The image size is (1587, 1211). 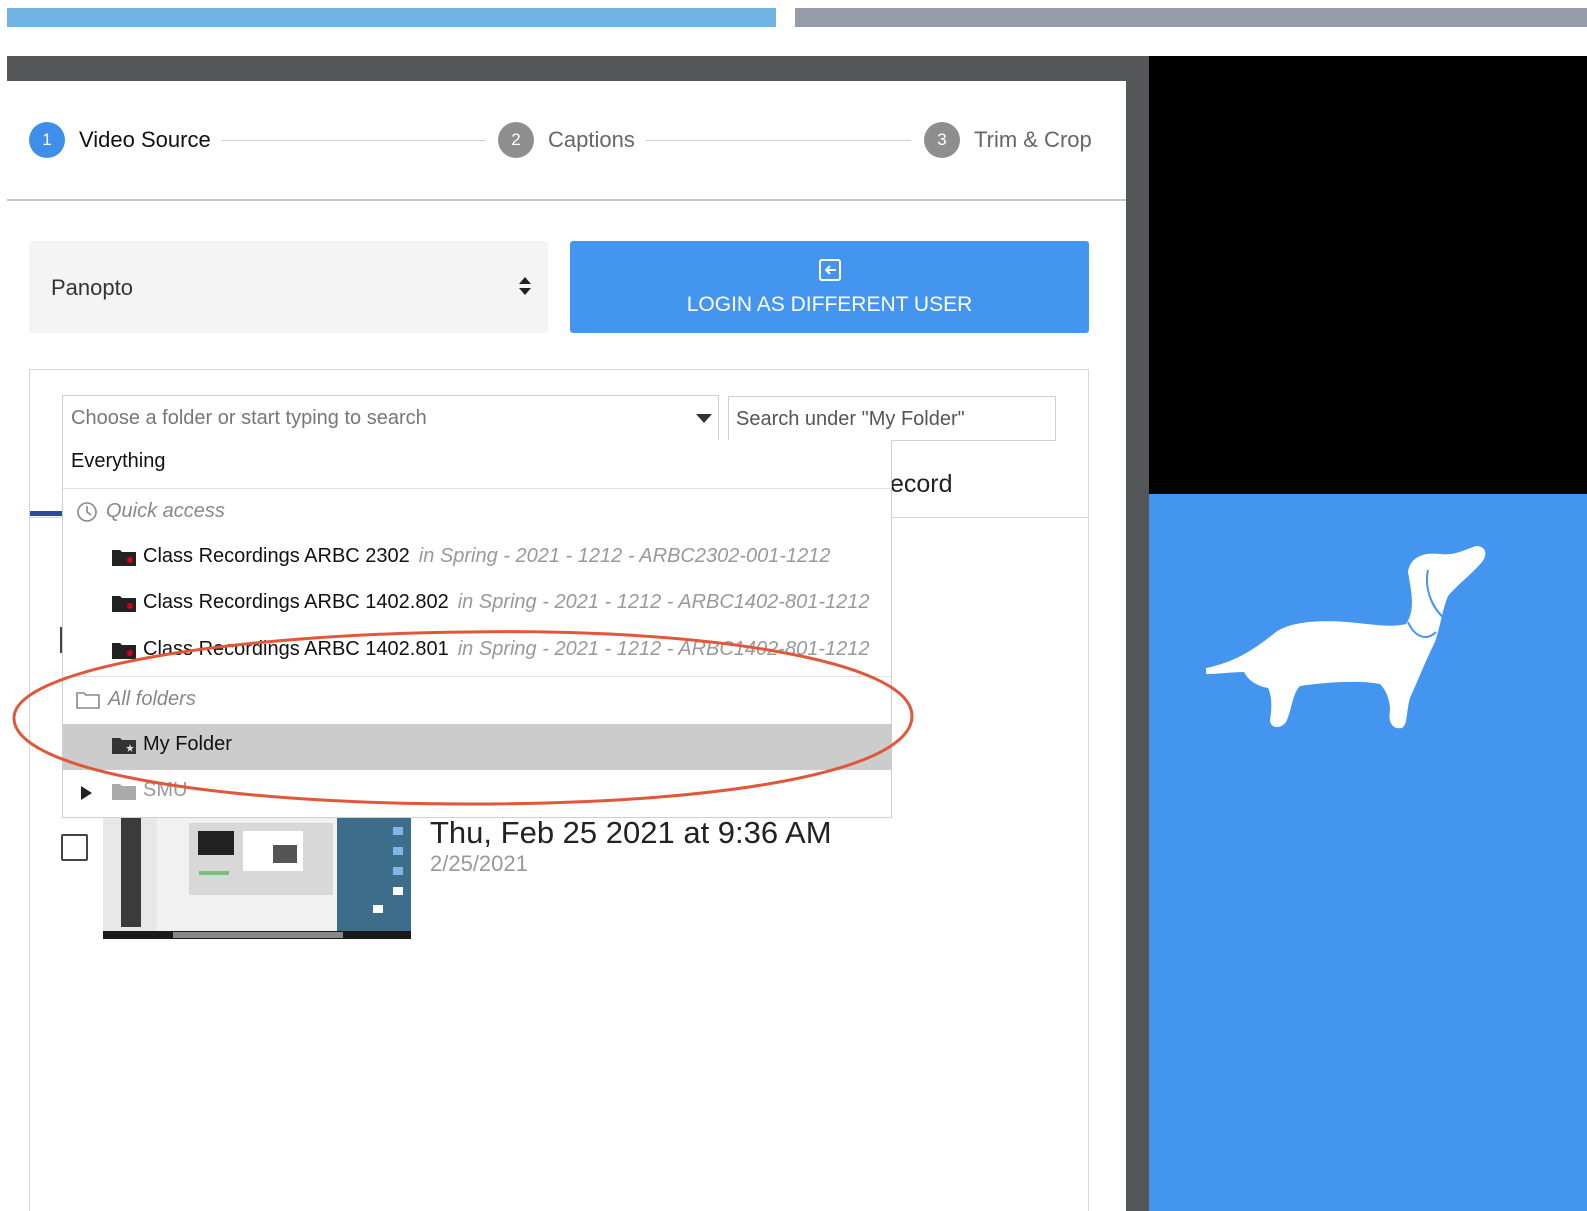 I want to click on option-everything: Everything, so click(x=118, y=461).